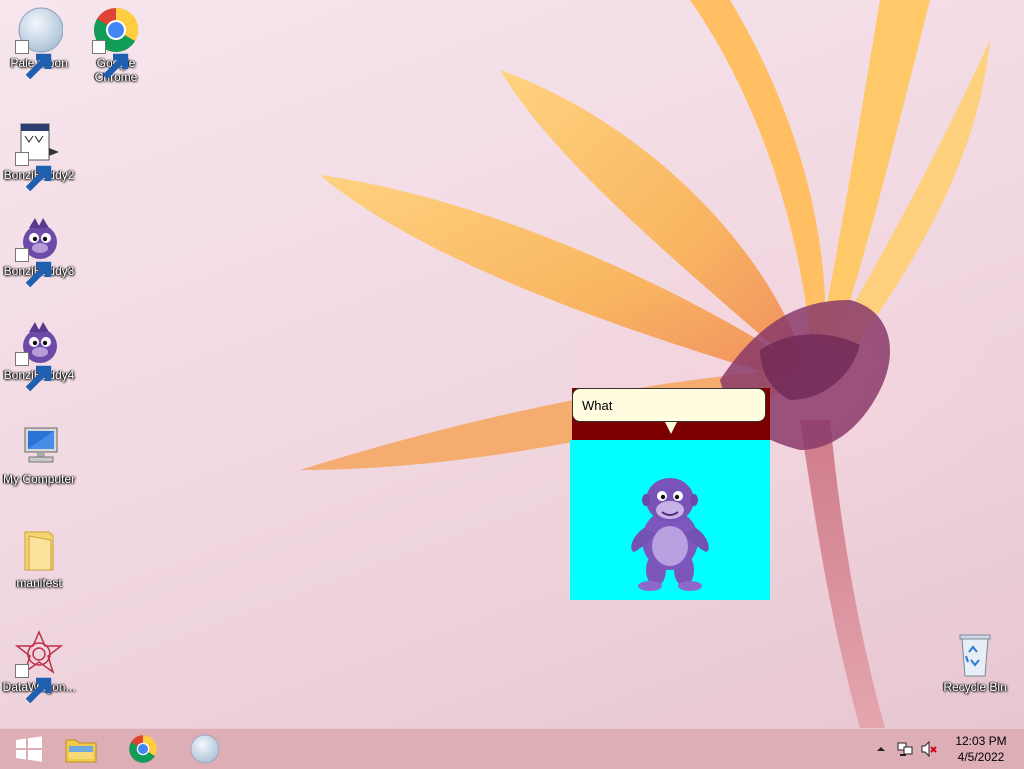 The height and width of the screenshot is (769, 1024). I want to click on bonzibuddy2-icon, so click(39, 155).